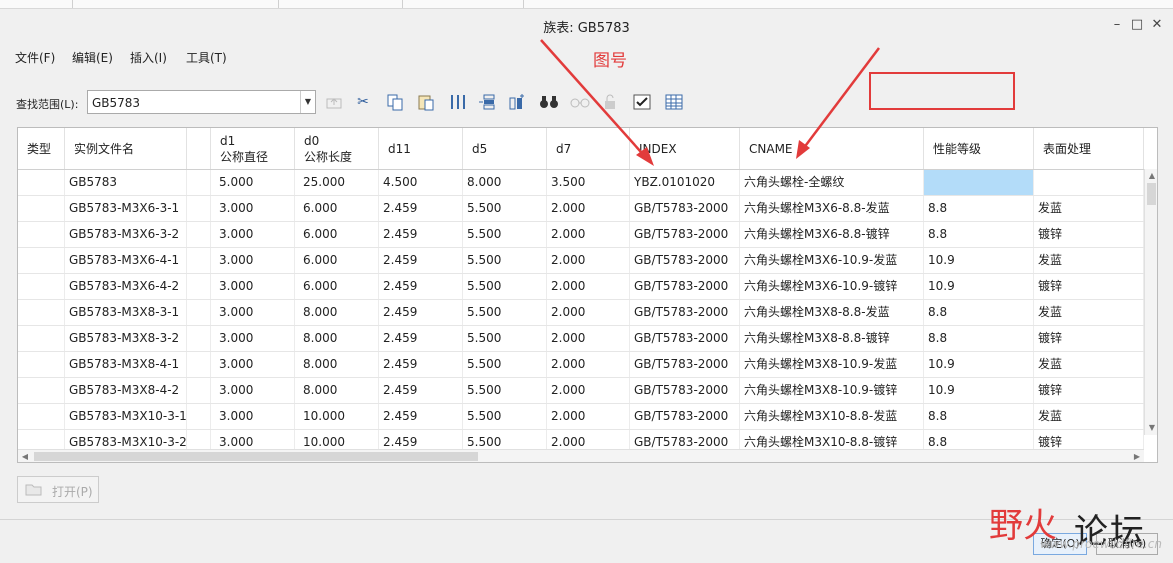 This screenshot has height=563, width=1173. Describe the element at coordinates (34, 491) in the screenshot. I see `open-folder-icon` at that location.